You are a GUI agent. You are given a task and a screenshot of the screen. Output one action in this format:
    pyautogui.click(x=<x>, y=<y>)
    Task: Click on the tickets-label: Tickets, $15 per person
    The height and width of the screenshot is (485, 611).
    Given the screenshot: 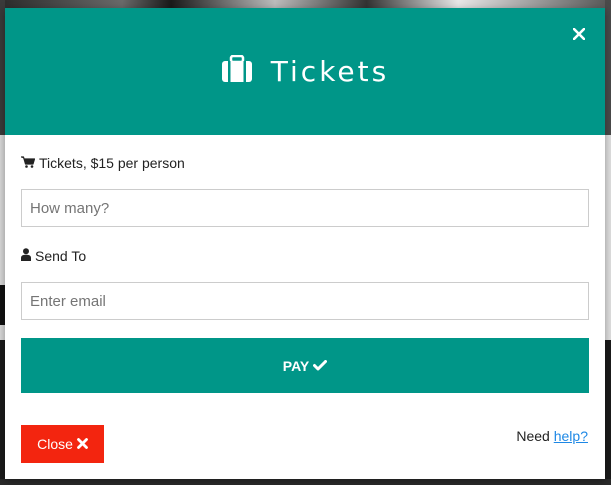 What is the action you would take?
    pyautogui.click(x=103, y=163)
    